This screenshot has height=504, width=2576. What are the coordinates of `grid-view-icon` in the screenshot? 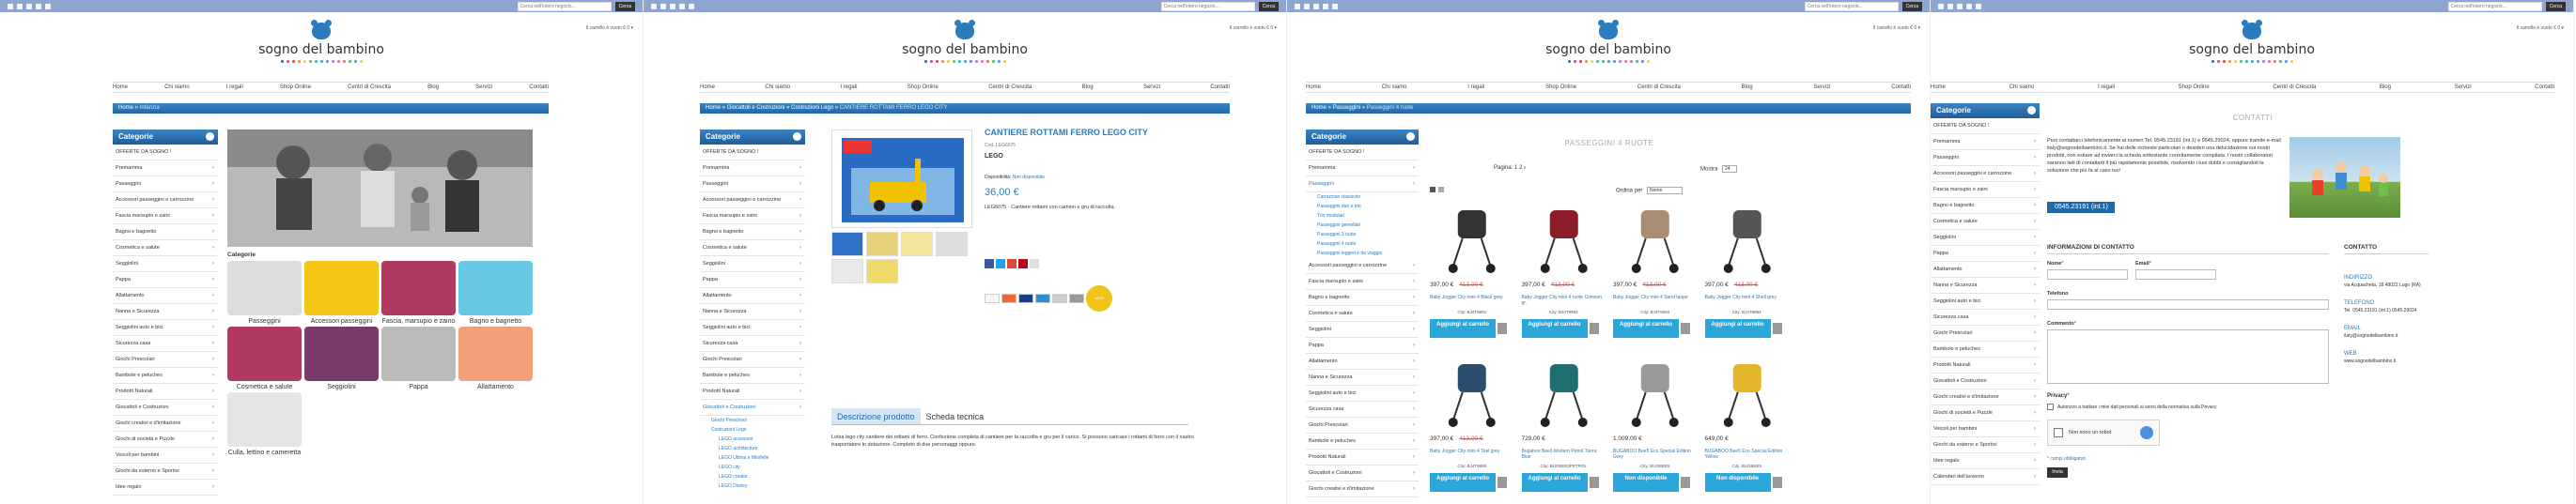 It's located at (1432, 189).